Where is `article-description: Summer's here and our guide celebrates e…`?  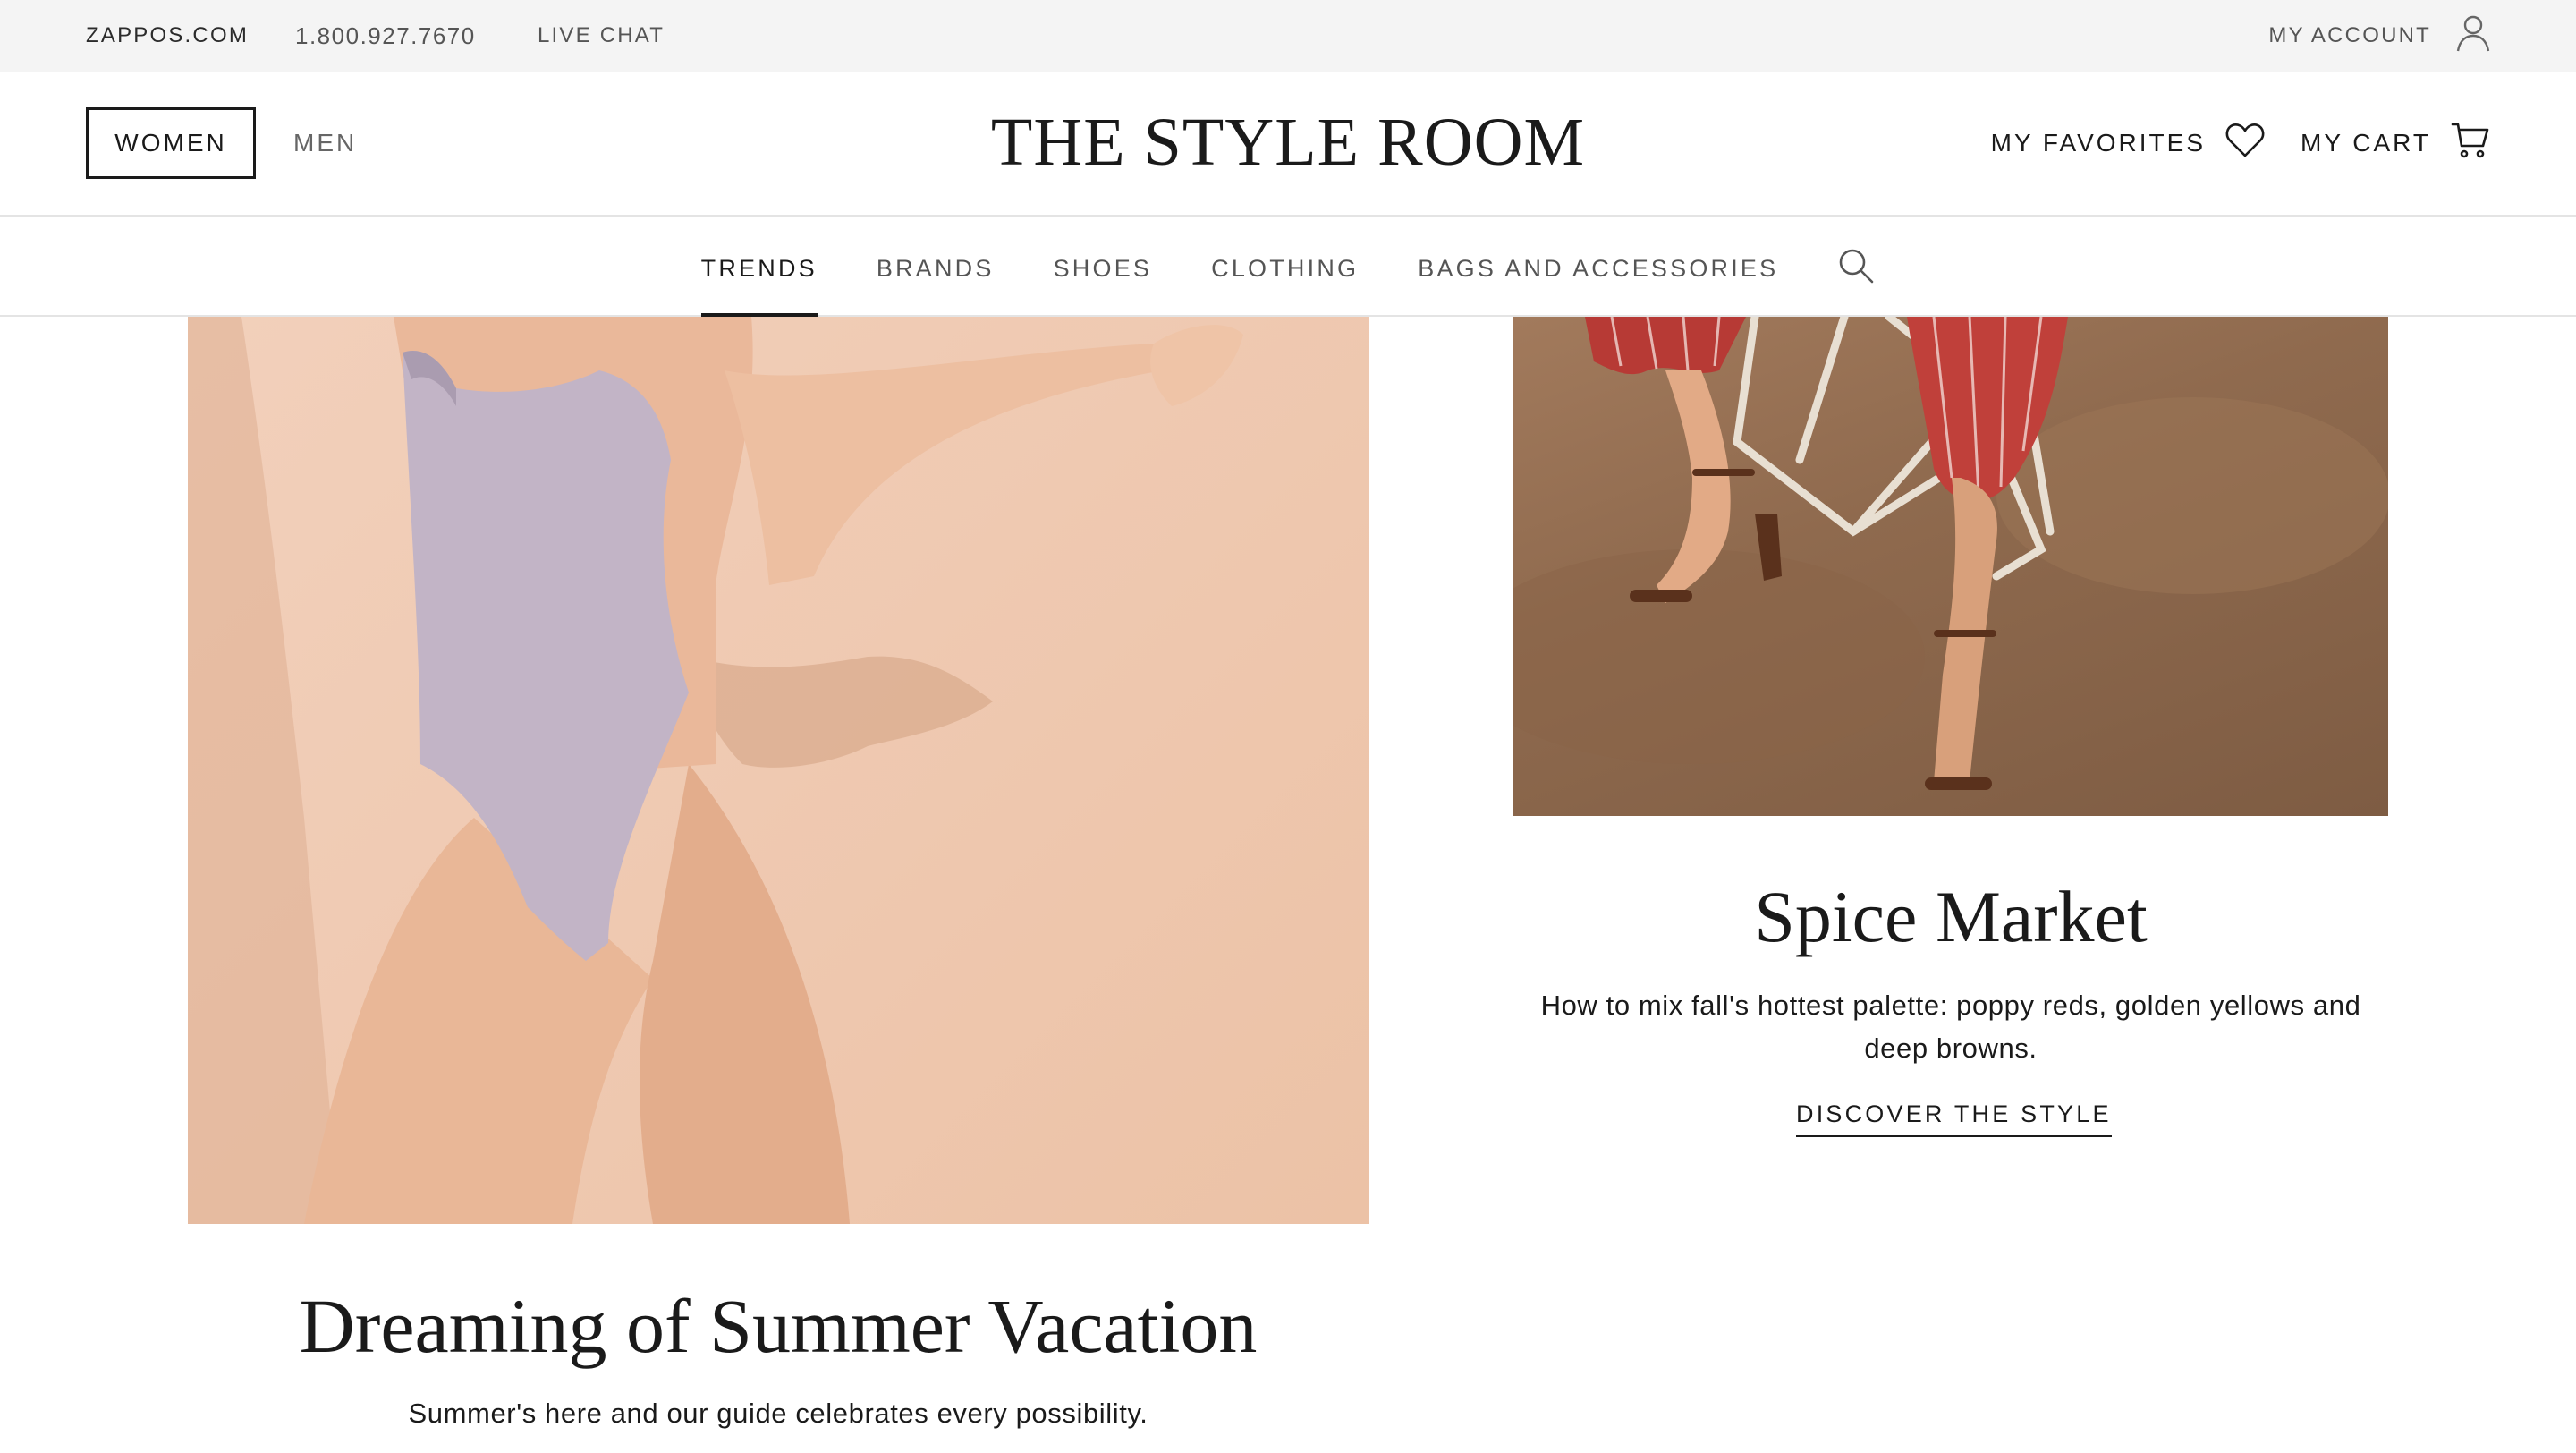
article-description: Summer's here and our guide celebrates e… is located at coordinates (778, 1413).